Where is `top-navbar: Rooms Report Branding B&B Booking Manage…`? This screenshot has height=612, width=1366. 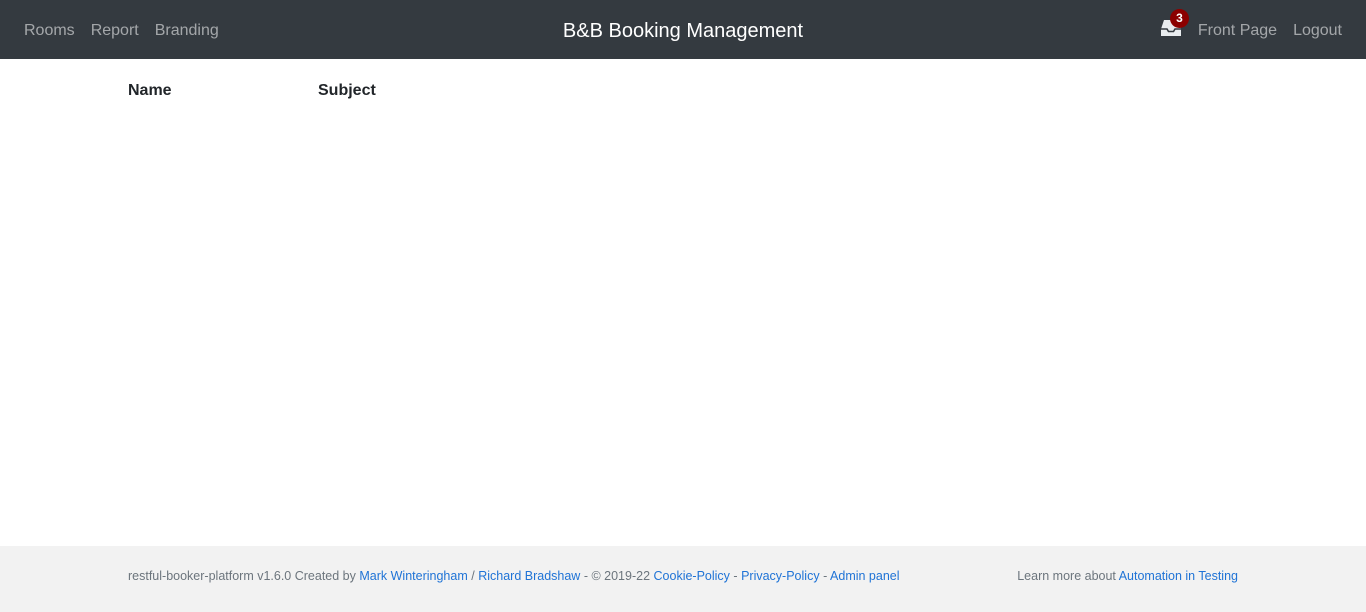
top-navbar: Rooms Report Branding B&B Booking Manage… is located at coordinates (683, 29).